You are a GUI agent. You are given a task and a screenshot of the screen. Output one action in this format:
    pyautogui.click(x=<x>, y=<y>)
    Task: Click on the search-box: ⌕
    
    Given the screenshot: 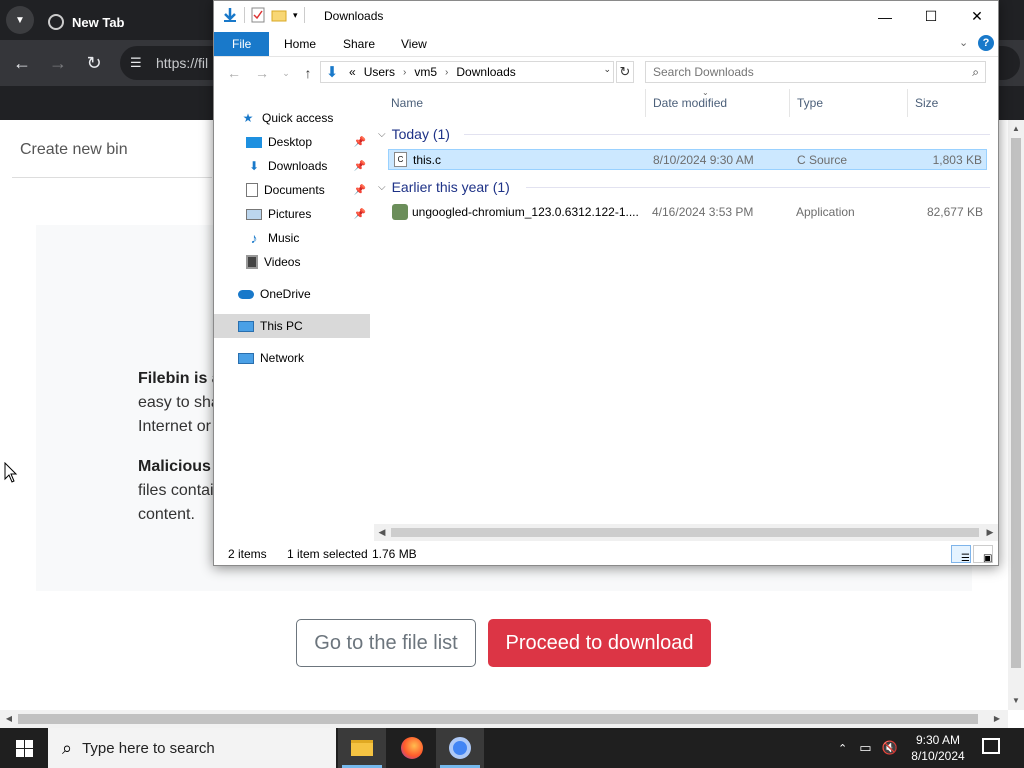 What is the action you would take?
    pyautogui.click(x=815, y=72)
    